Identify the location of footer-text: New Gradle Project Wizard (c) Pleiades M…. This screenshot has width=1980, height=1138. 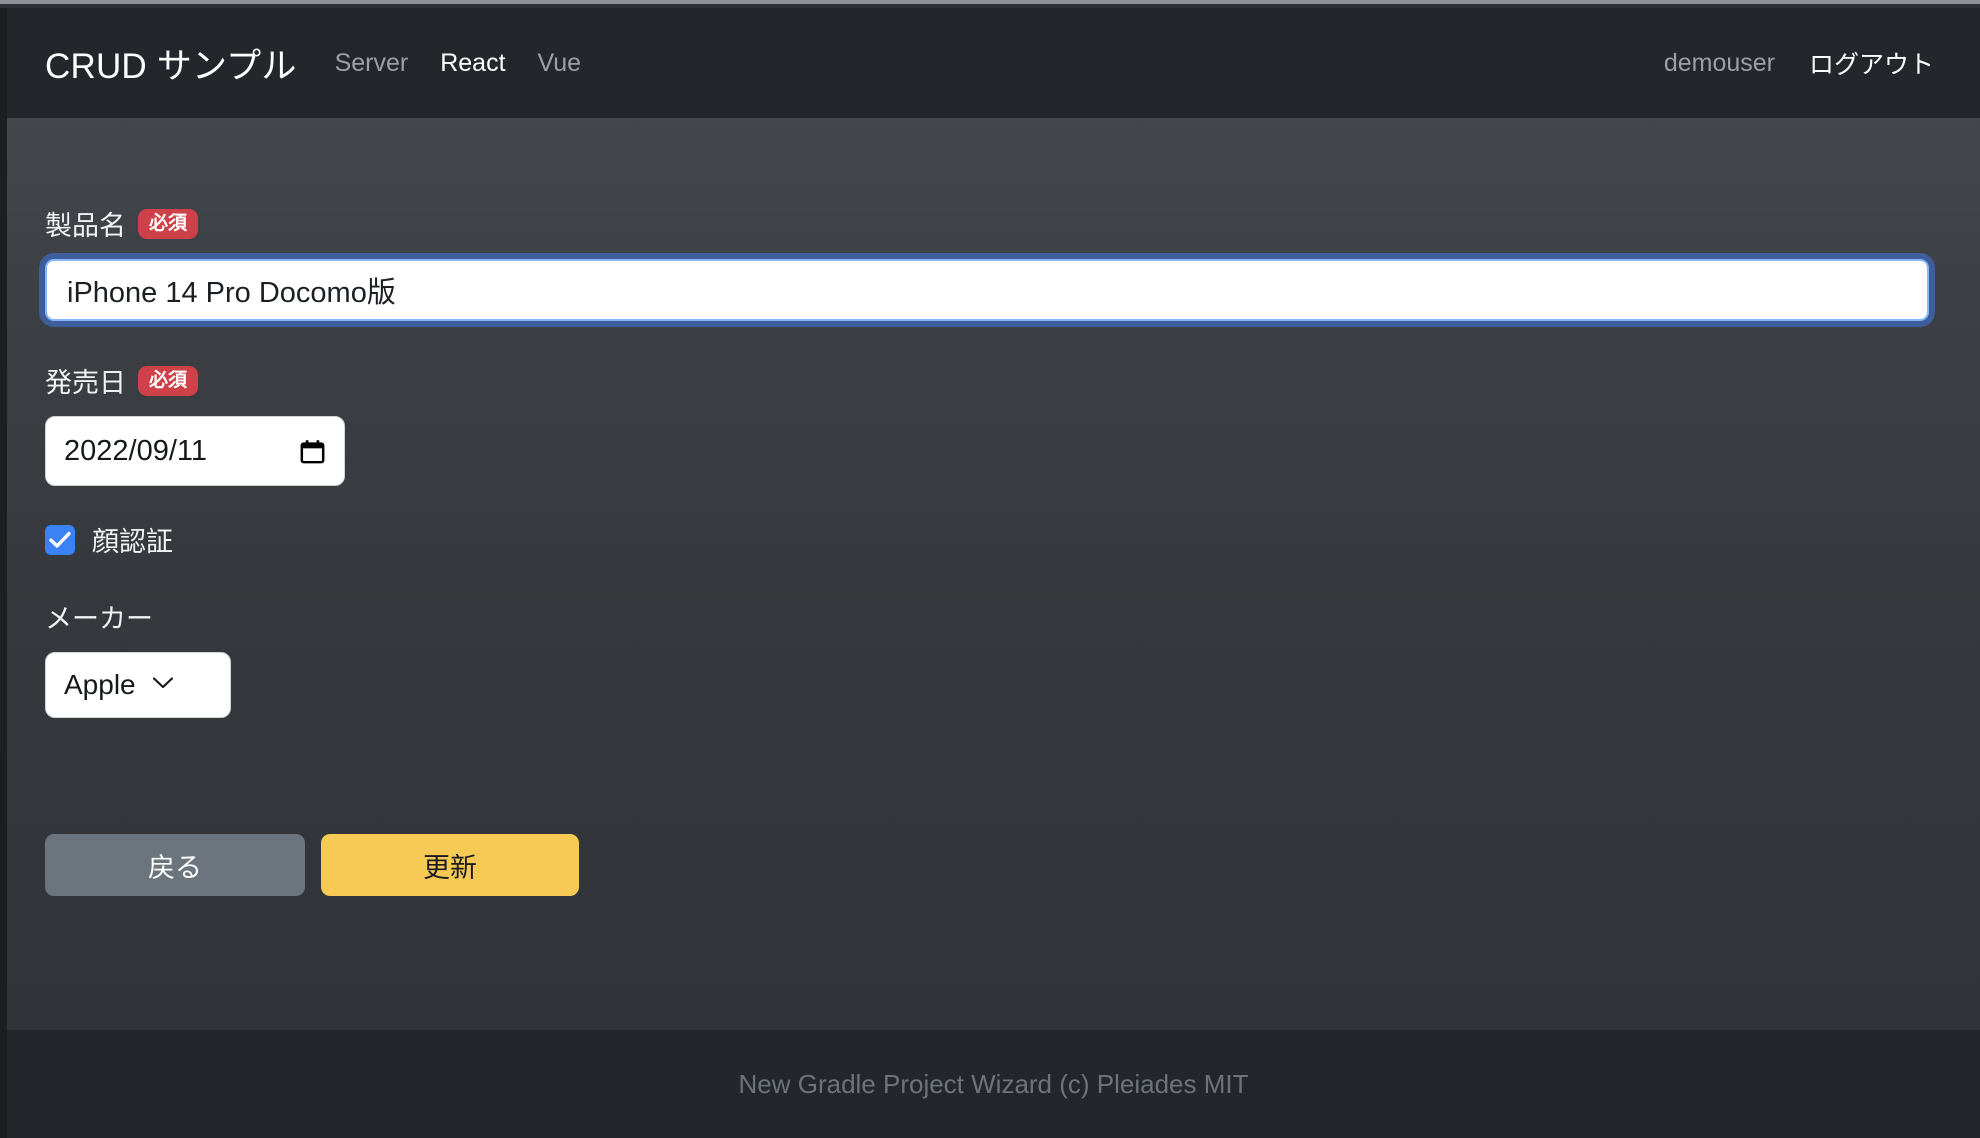
(993, 1083).